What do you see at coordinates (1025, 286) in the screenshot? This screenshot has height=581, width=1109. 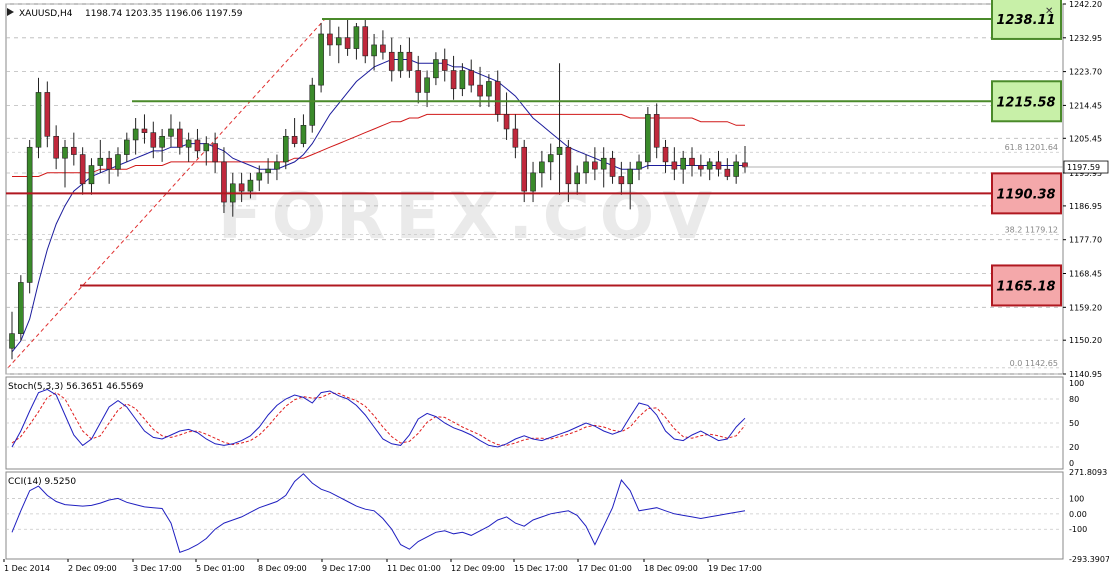 I see `support-level-label: 1165.18` at bounding box center [1025, 286].